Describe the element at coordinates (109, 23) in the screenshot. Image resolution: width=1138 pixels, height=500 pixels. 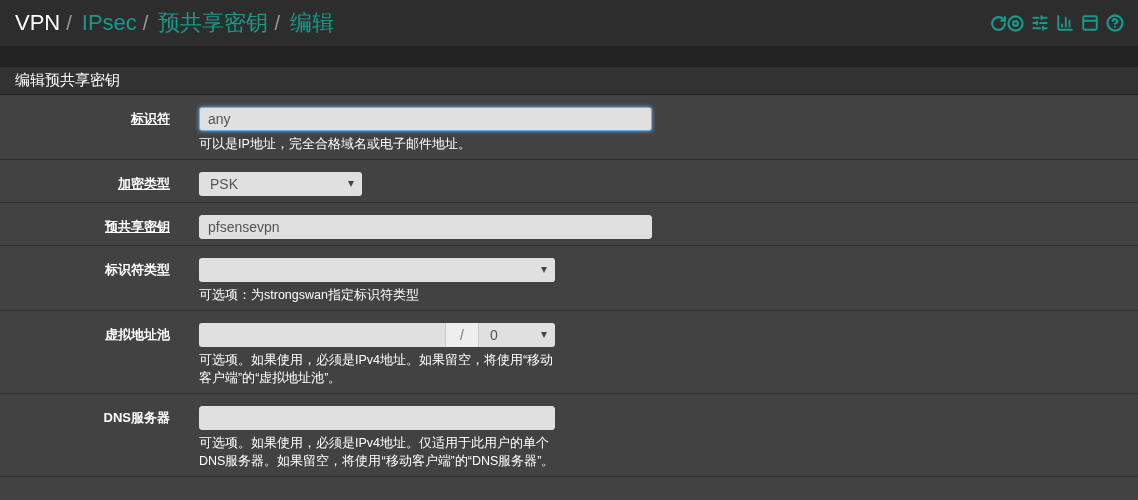
I see `breadcrumb-link: IPsec` at that location.